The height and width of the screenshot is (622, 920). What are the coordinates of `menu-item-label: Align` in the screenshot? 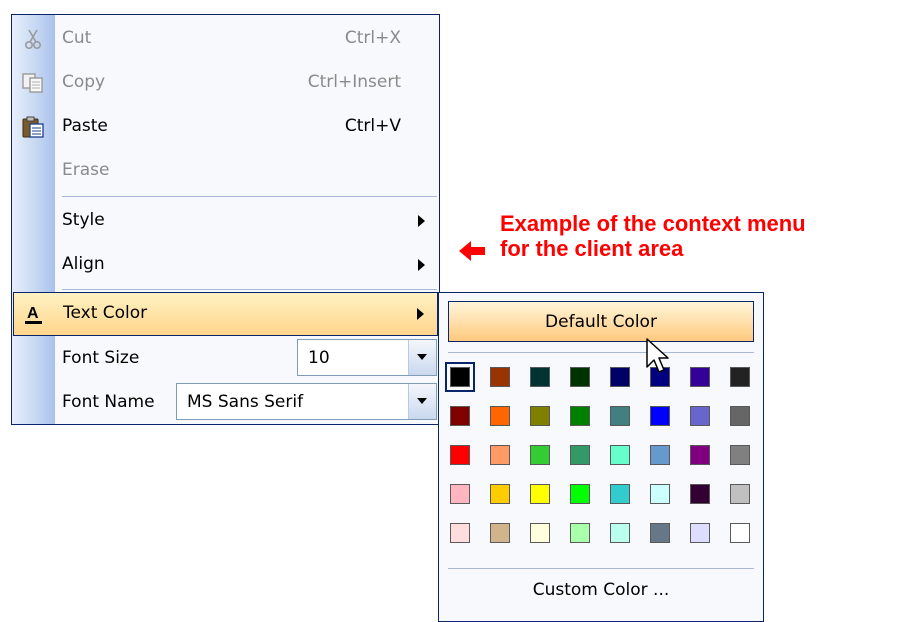 It's located at (83, 264).